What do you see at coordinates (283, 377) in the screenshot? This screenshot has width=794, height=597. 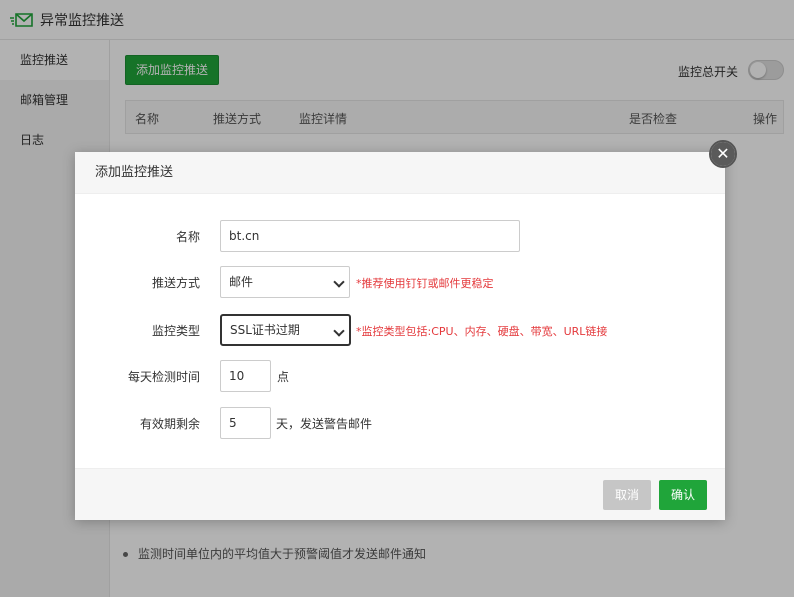 I see `daily-time-unit: 点` at bounding box center [283, 377].